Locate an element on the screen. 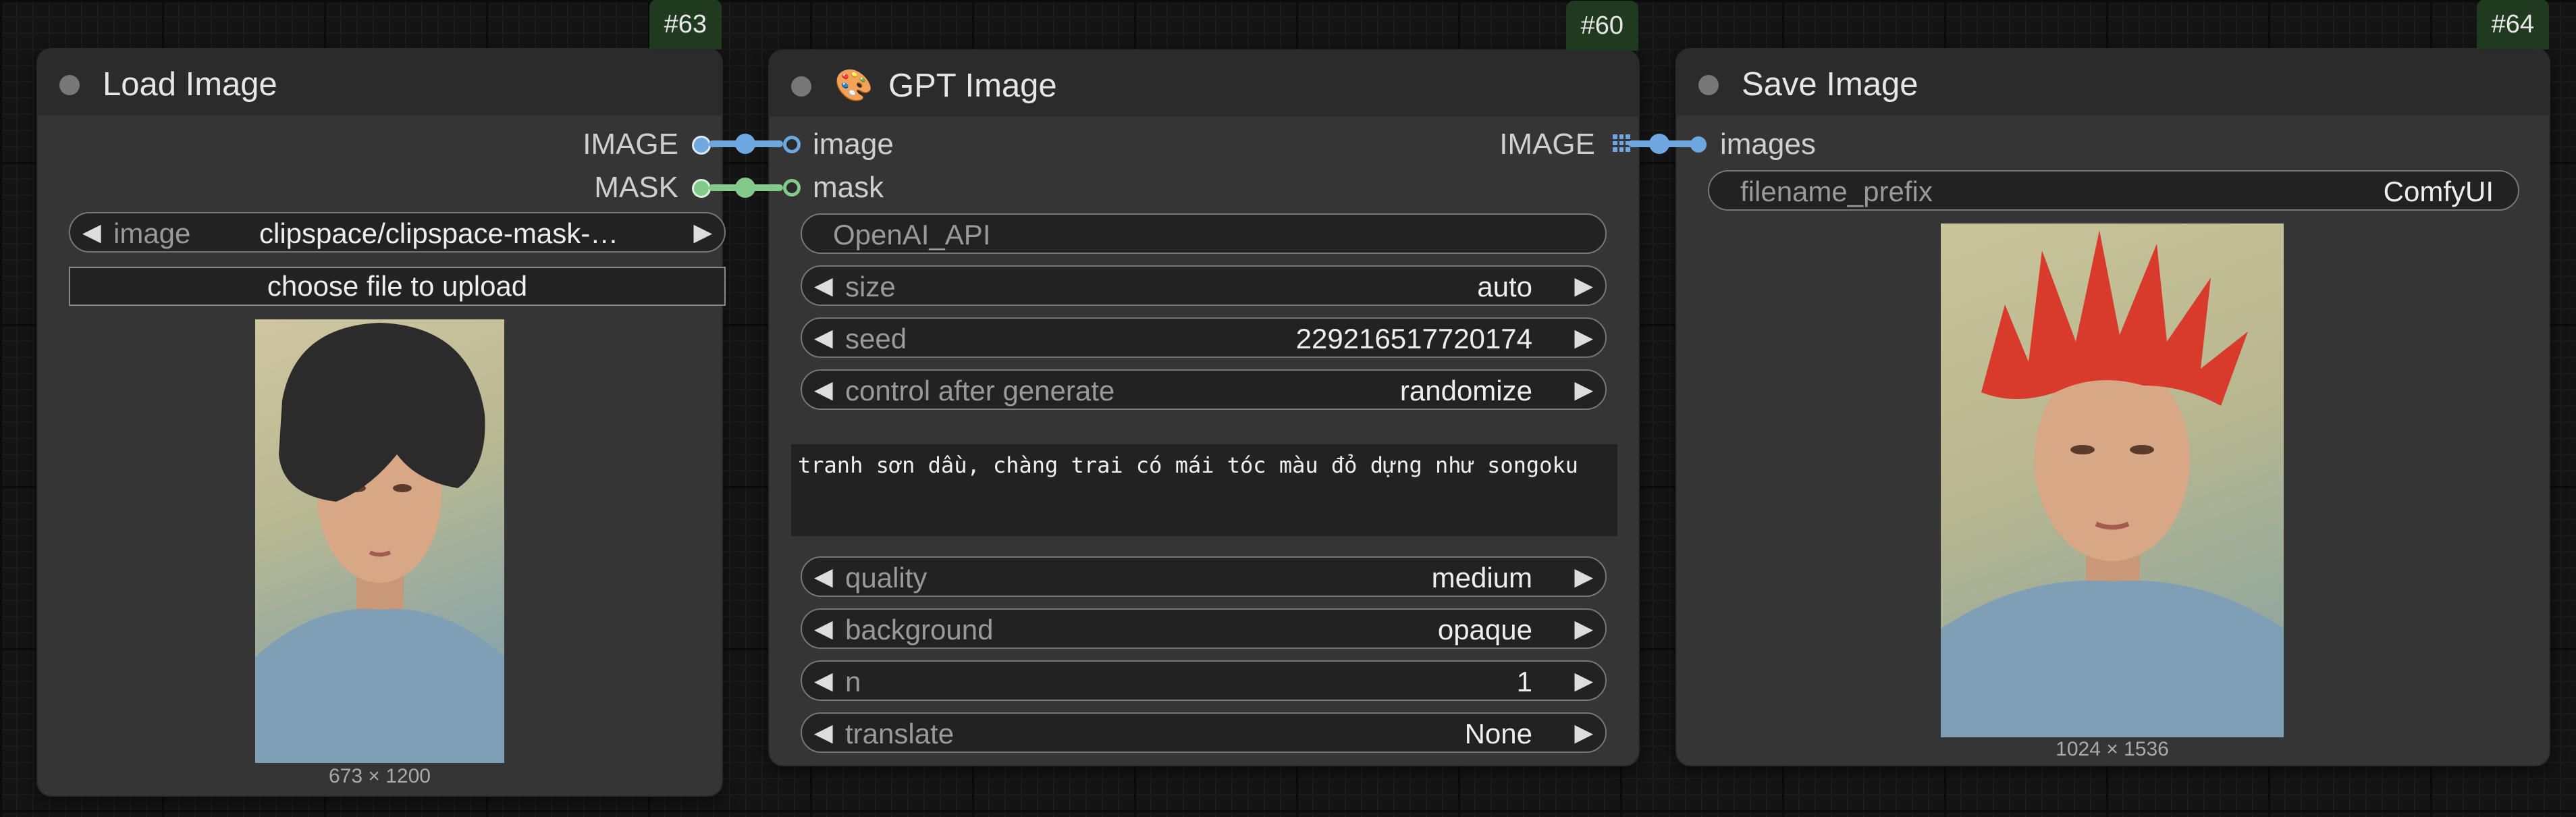 This screenshot has width=2576, height=817. widget-name: n is located at coordinates (853, 682).